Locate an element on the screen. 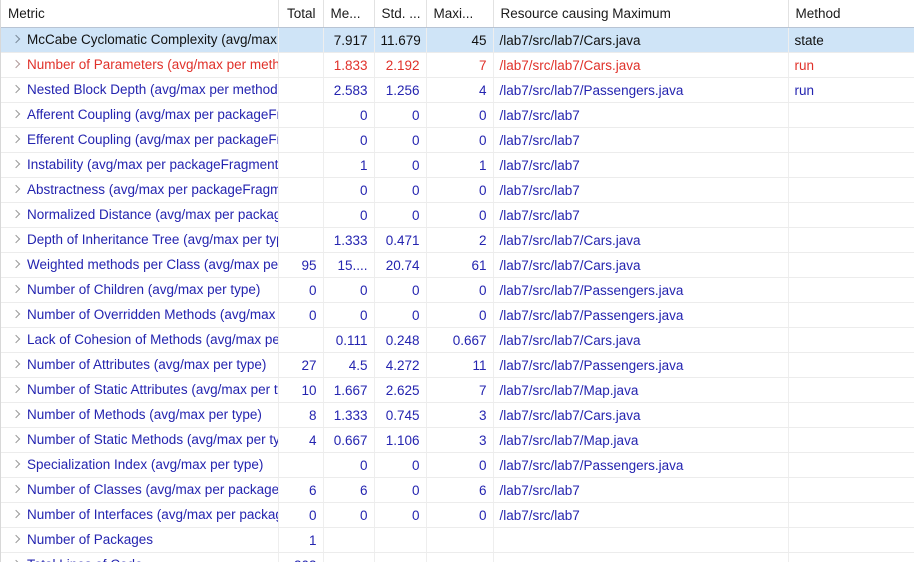 Image resolution: width=914 pixels, height=562 pixels. cell-mean: 0.667 is located at coordinates (349, 440).